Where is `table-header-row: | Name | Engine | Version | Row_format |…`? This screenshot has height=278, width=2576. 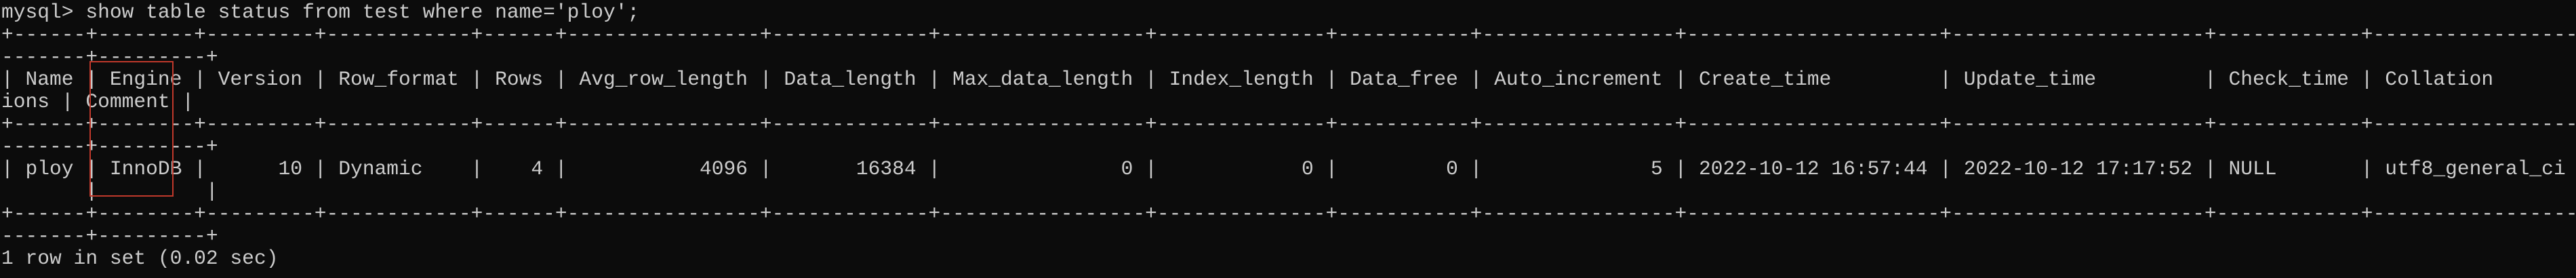 table-header-row: | Name | Engine | Version | Row_format |… is located at coordinates (1288, 79).